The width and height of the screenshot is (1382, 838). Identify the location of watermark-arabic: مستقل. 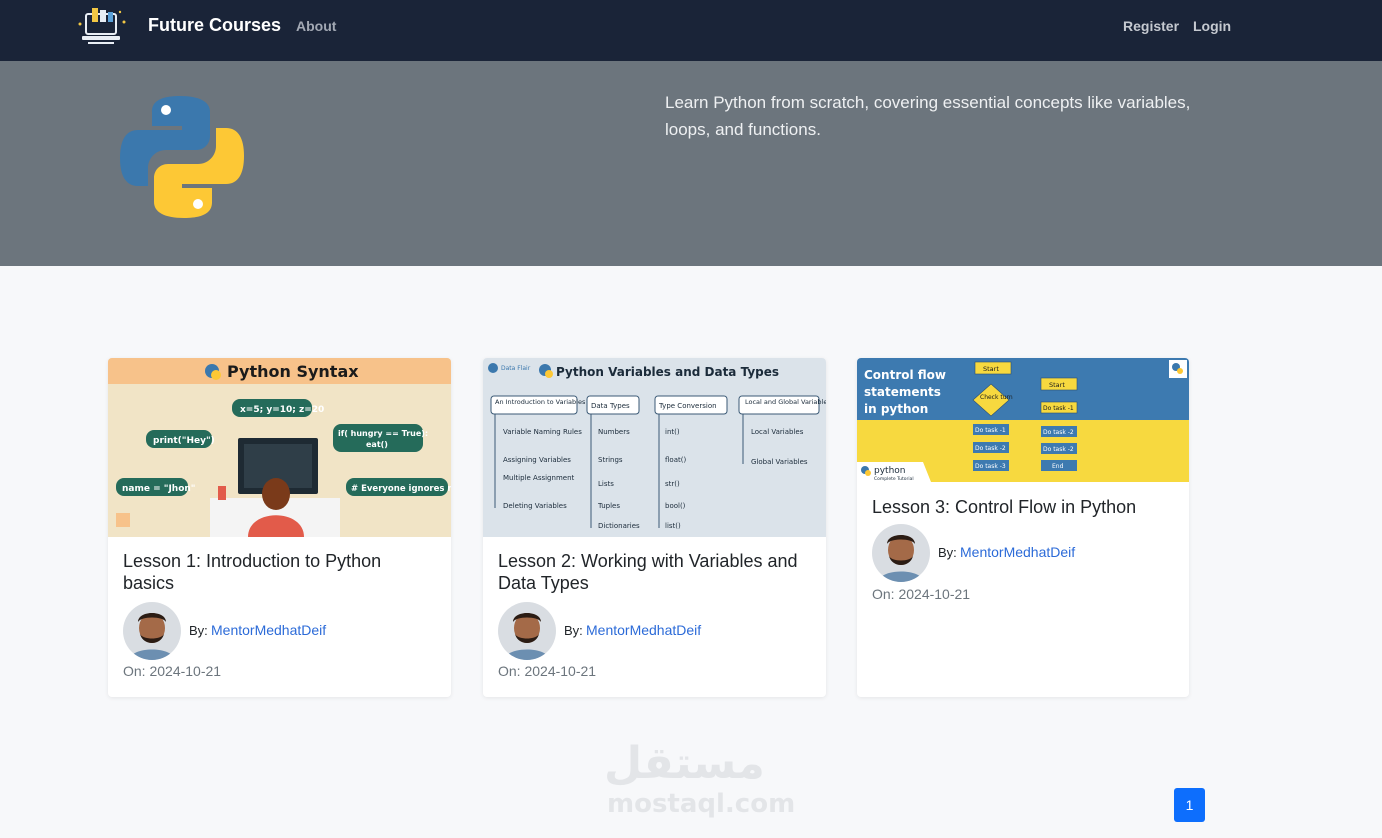
(684, 763).